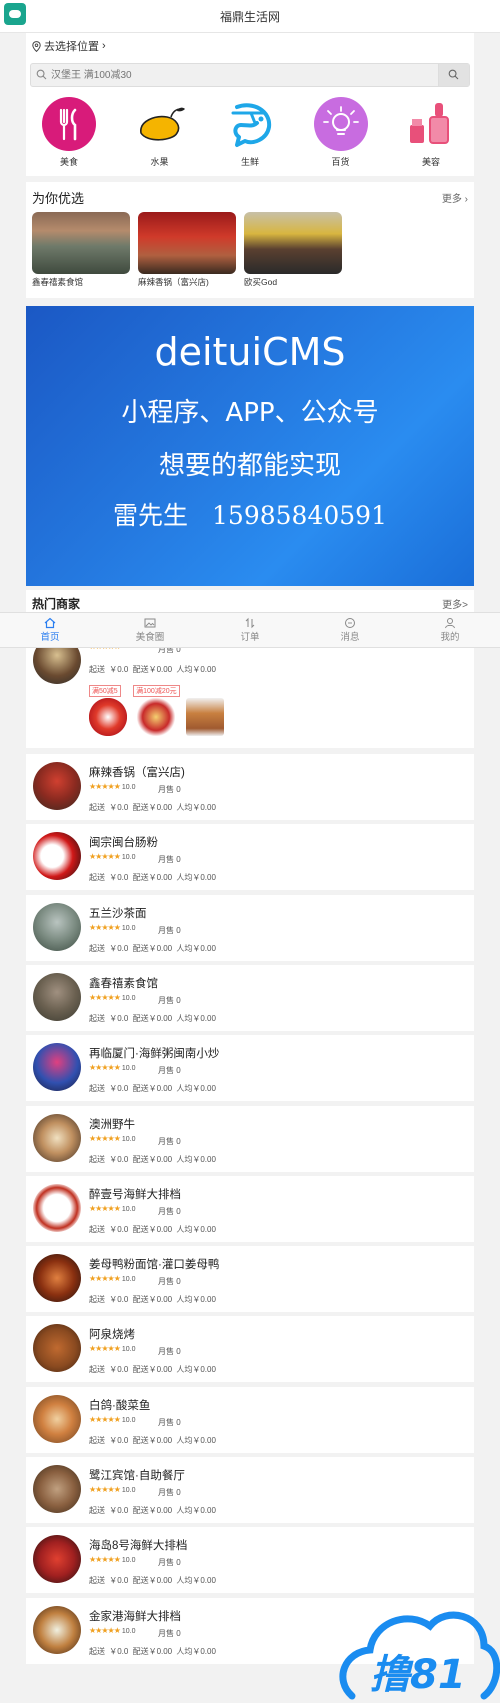  I want to click on banner-line: 想要的都能实现, so click(249, 466).